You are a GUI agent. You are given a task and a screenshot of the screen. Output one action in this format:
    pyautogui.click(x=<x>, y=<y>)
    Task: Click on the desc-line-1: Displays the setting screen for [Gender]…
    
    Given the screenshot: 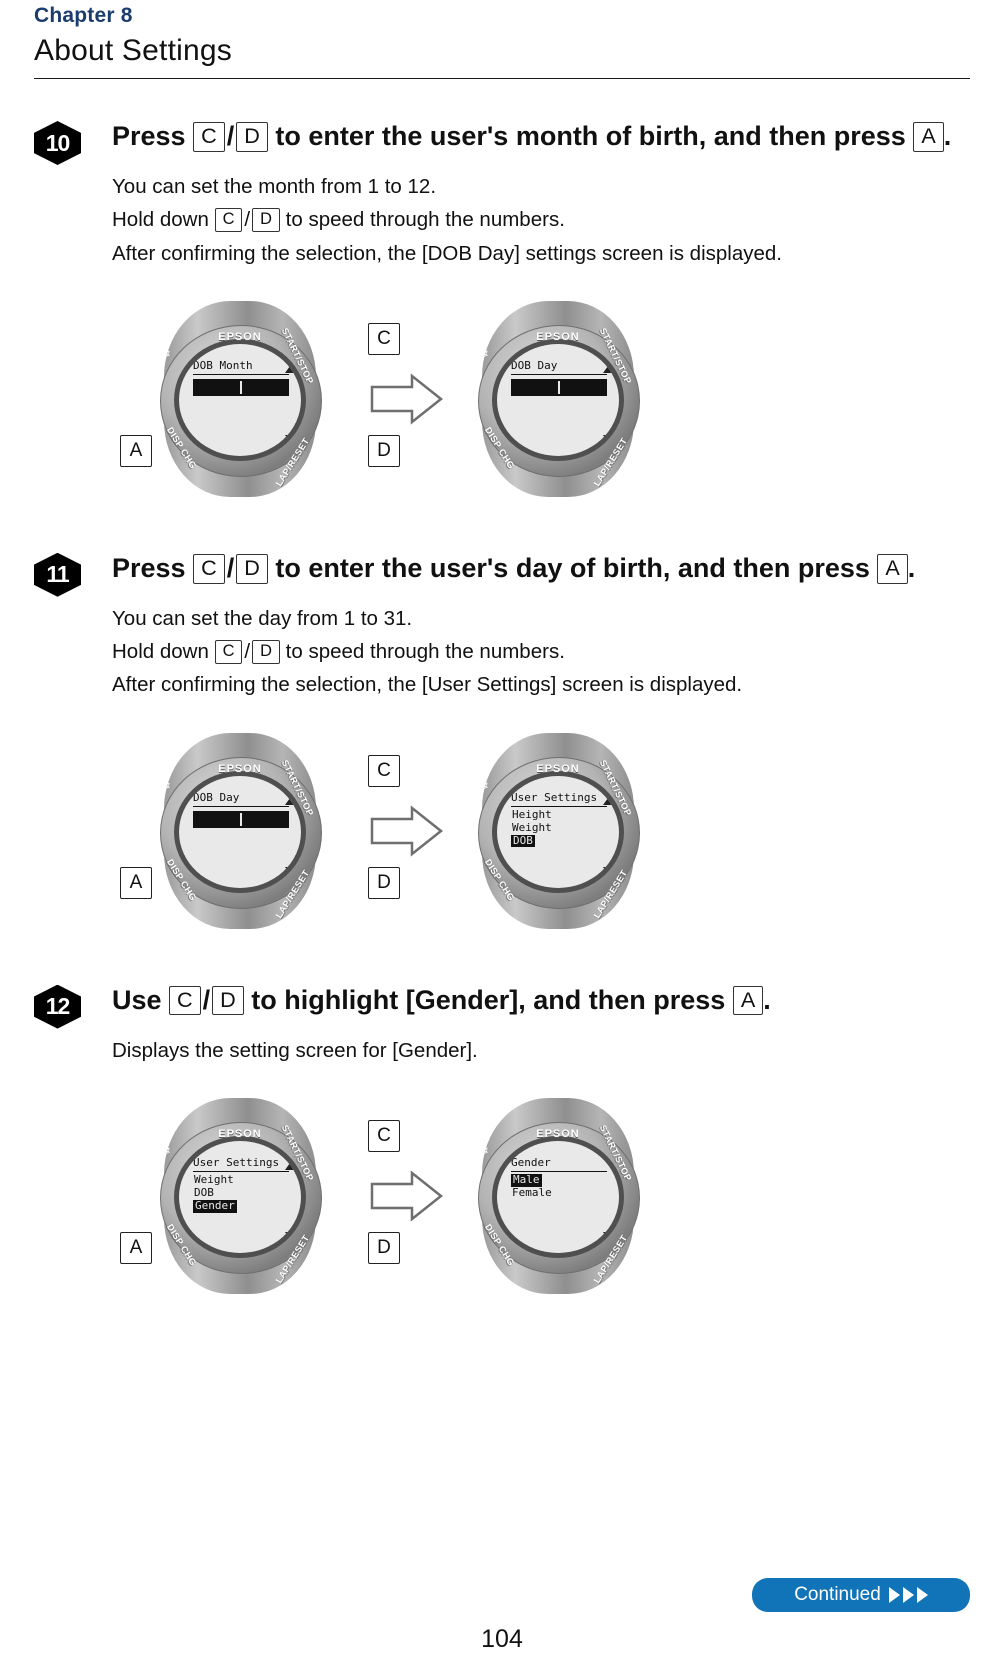 What is the action you would take?
    pyautogui.click(x=295, y=1050)
    